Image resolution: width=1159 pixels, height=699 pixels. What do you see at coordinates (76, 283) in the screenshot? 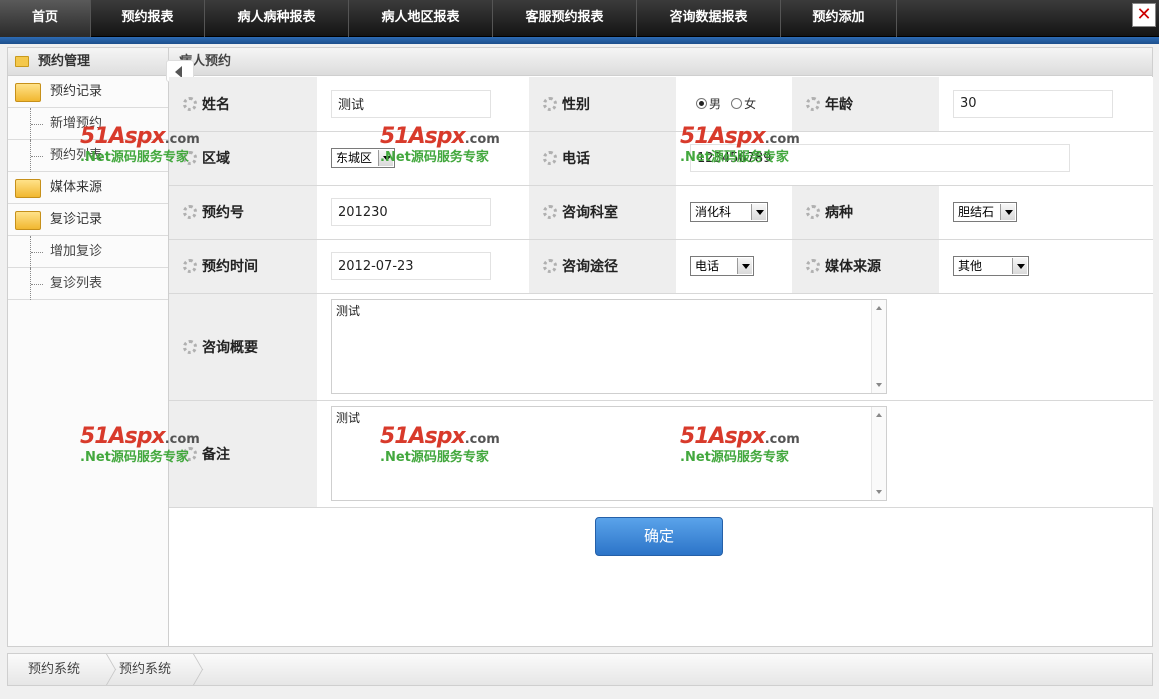
I see `sidebar-item-label: 复诊列表` at bounding box center [76, 283].